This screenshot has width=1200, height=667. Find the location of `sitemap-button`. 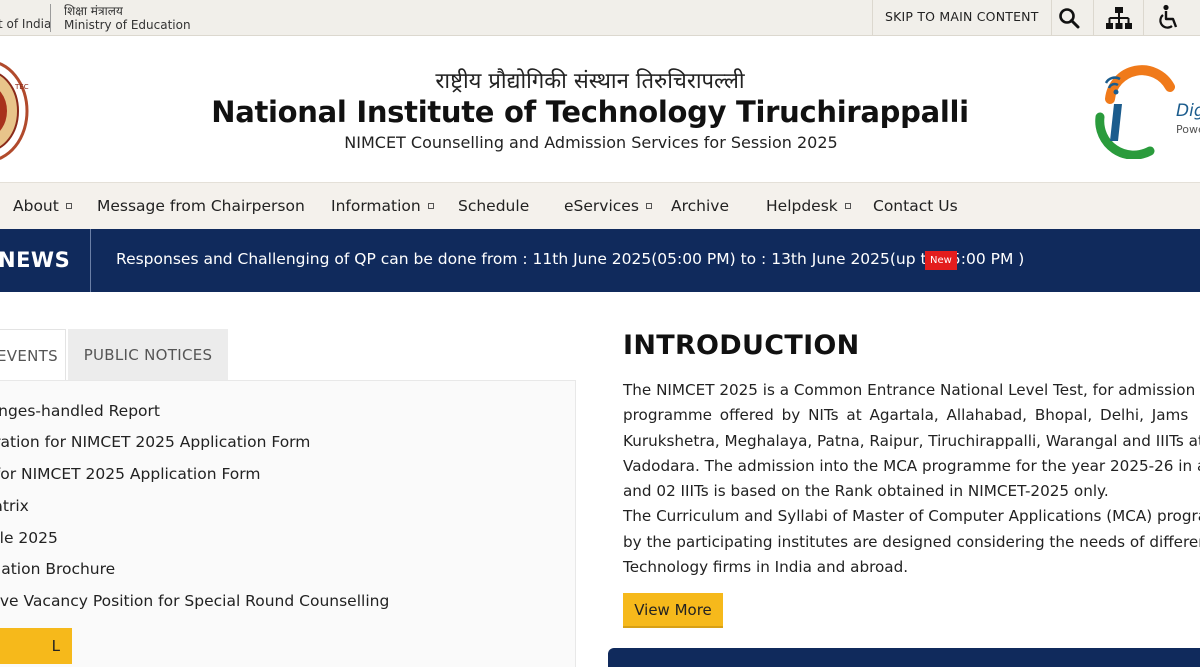

sitemap-button is located at coordinates (1119, 18).